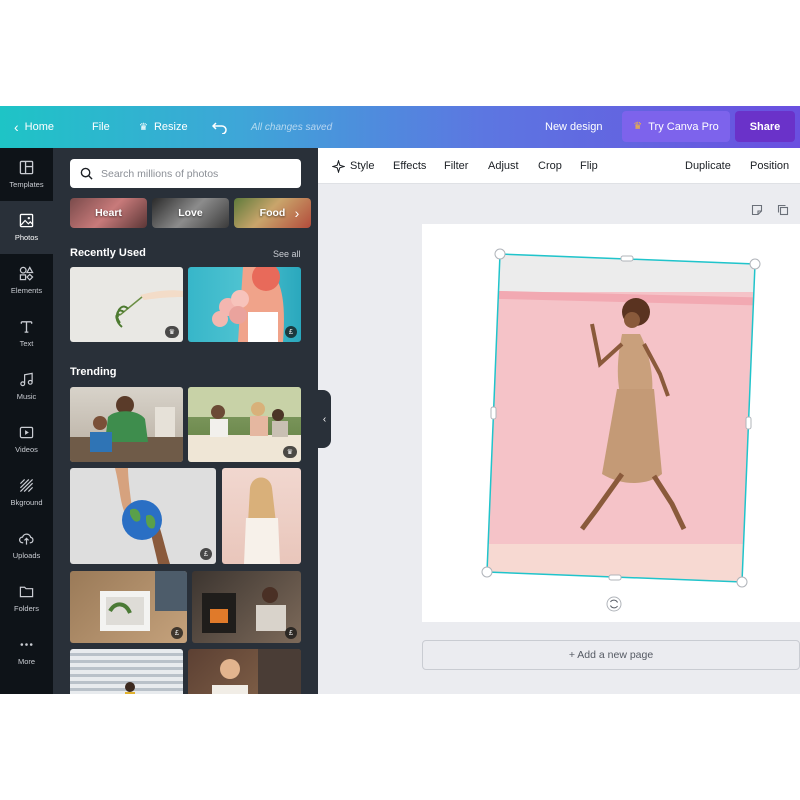 The height and width of the screenshot is (800, 800). I want to click on style-button: Style, so click(353, 166).